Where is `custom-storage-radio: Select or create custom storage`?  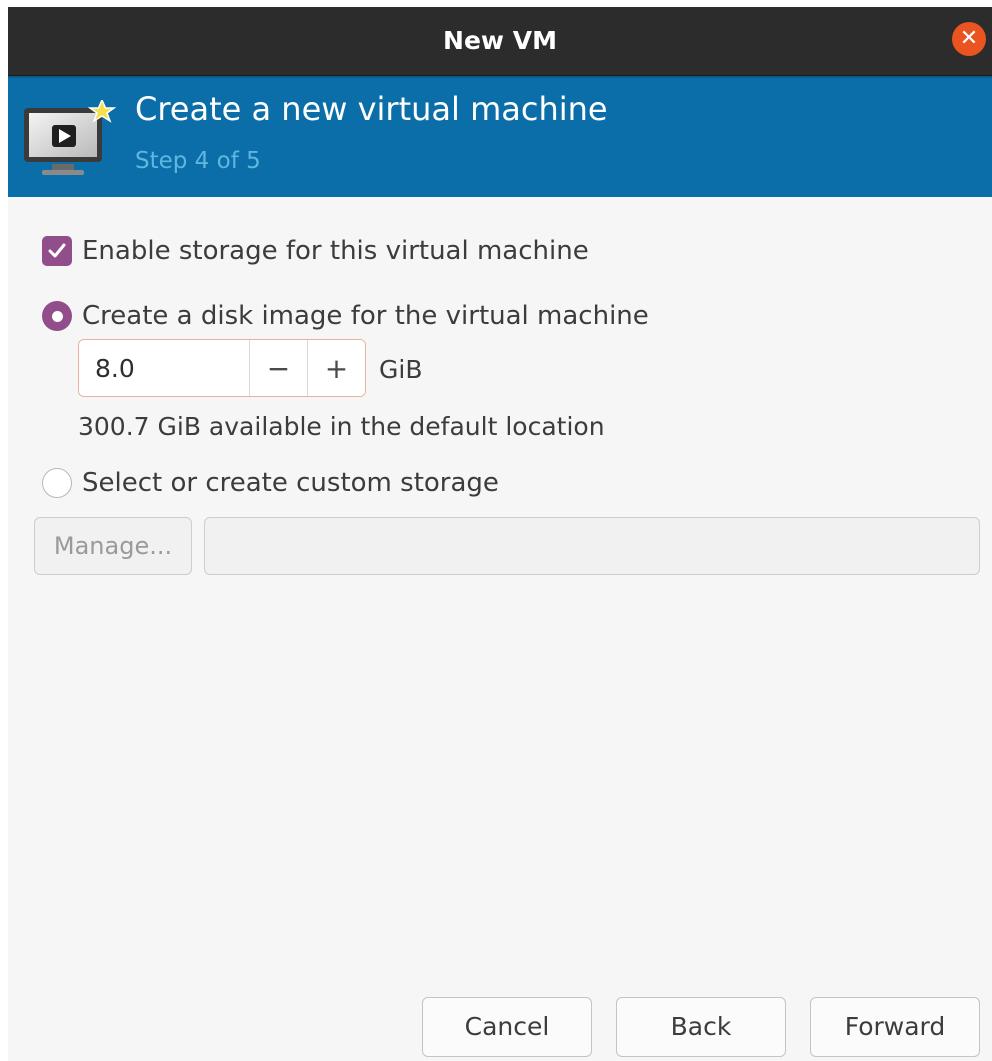 custom-storage-radio: Select or create custom storage is located at coordinates (270, 483).